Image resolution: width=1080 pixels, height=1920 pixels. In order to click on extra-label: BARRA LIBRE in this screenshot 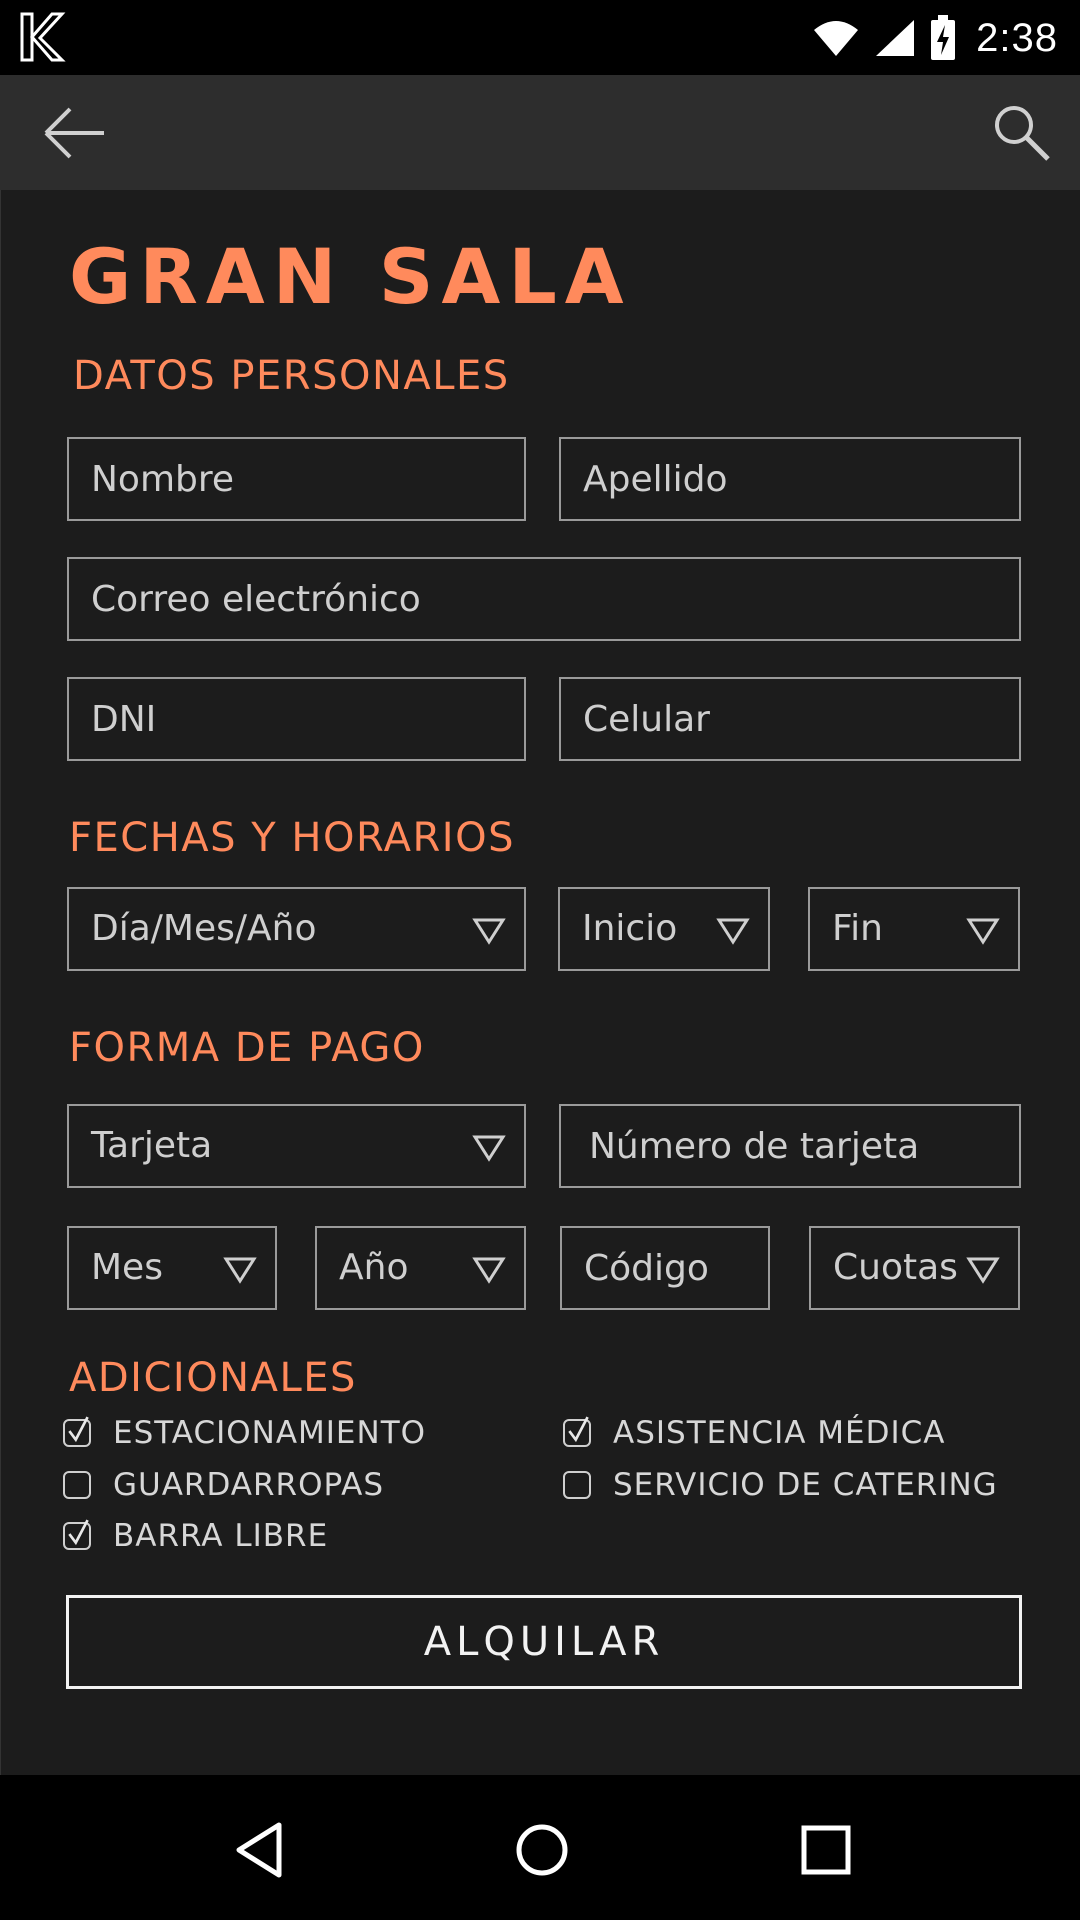, I will do `click(221, 1536)`.